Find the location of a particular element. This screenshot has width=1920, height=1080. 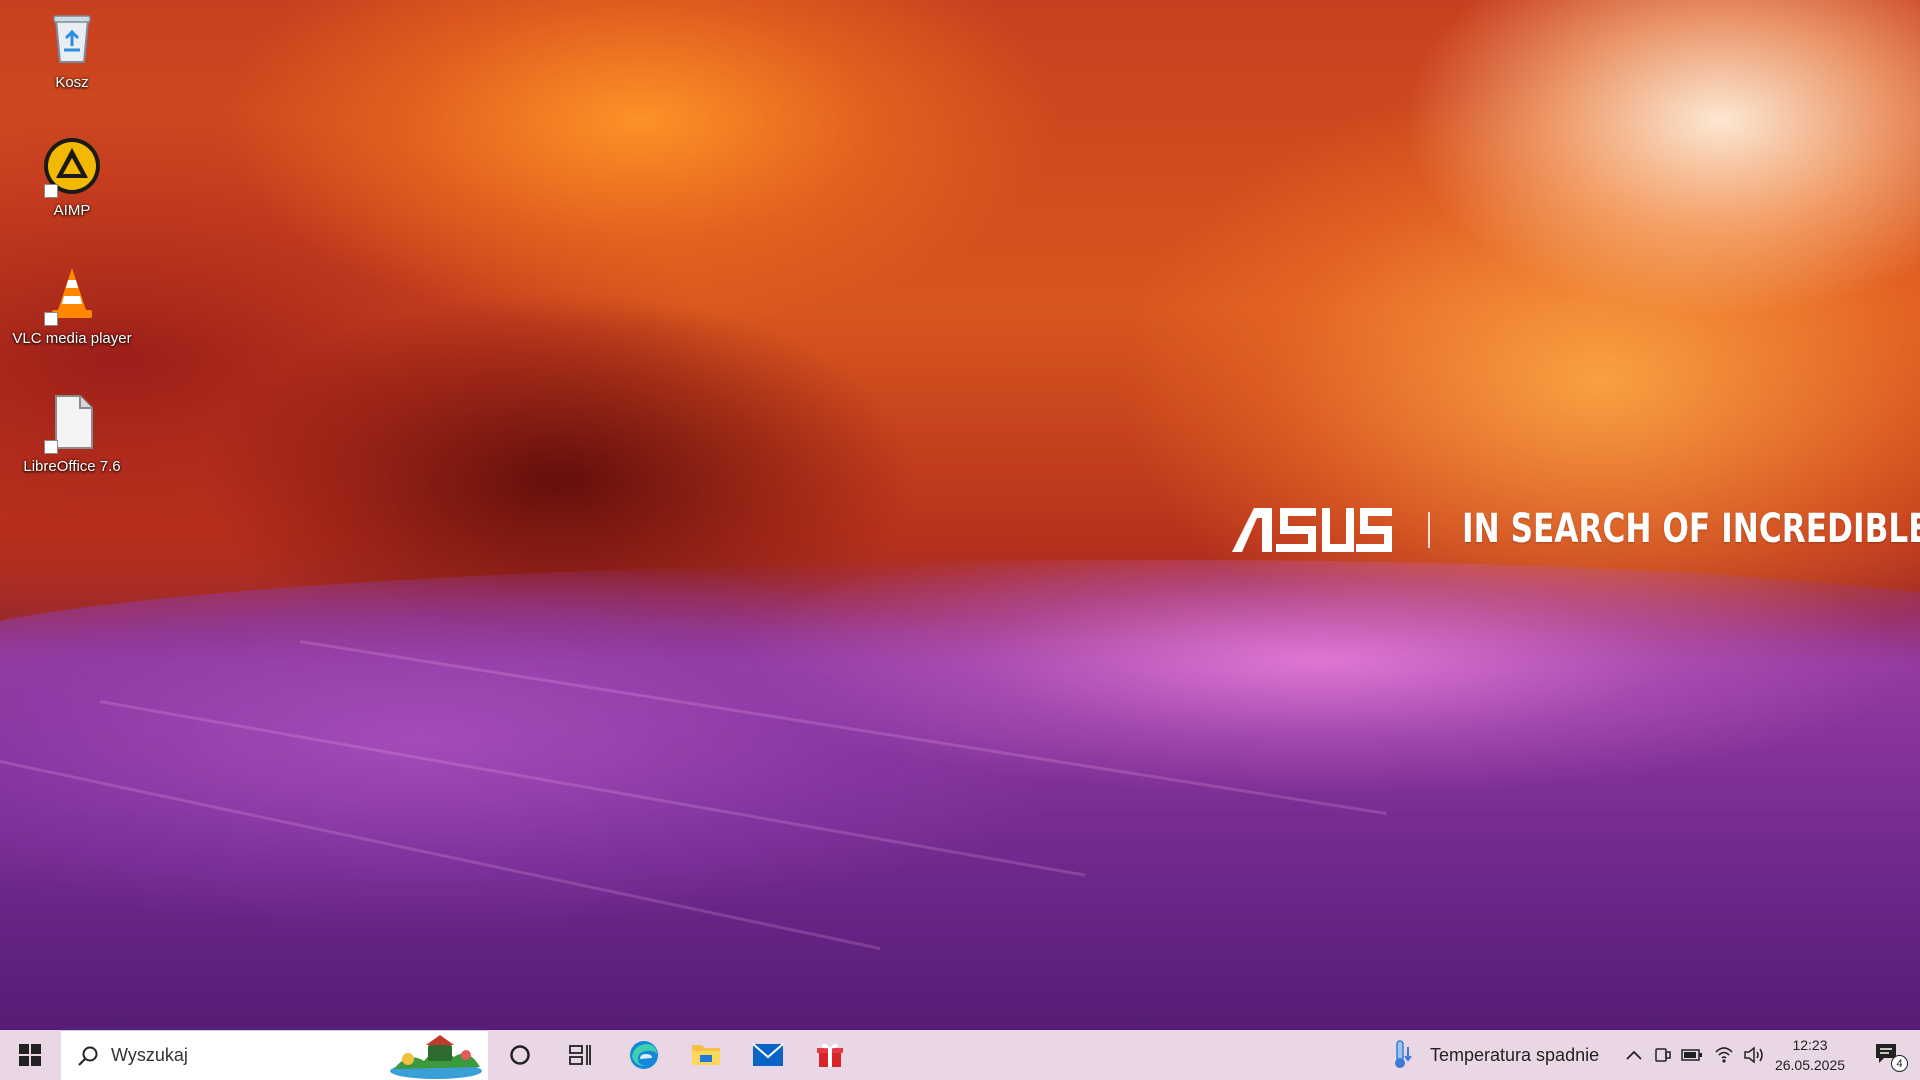

logo-divider is located at coordinates (1429, 530).